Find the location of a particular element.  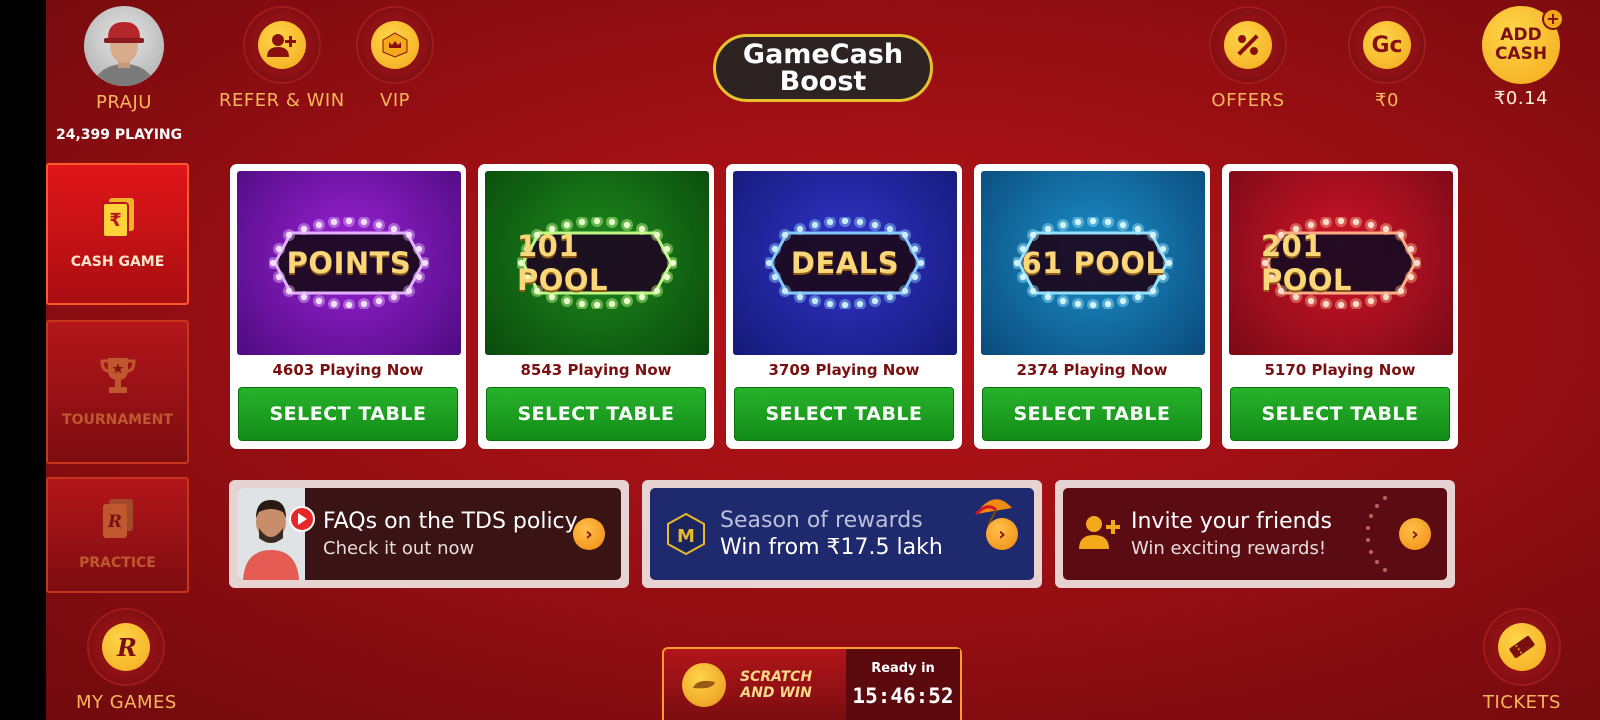

rupee-card-icon: ₹ is located at coordinates (118, 220).